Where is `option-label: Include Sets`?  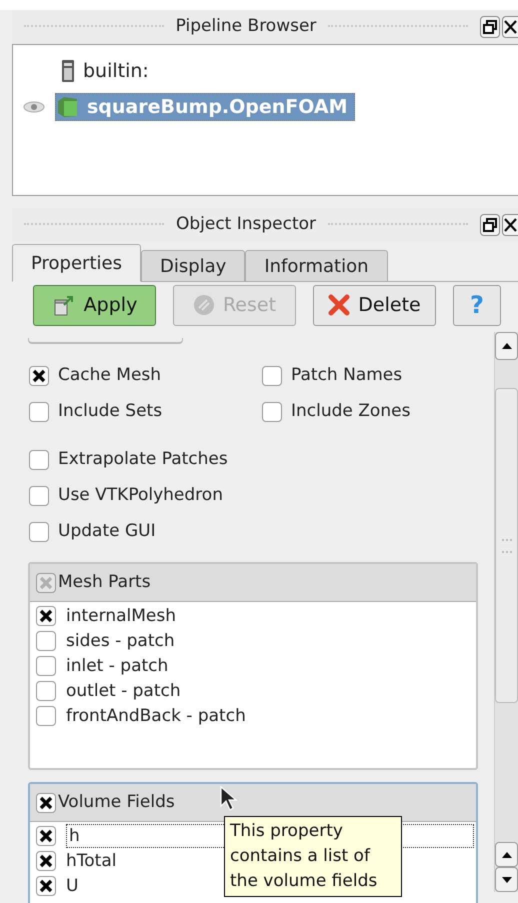 option-label: Include Sets is located at coordinates (110, 412).